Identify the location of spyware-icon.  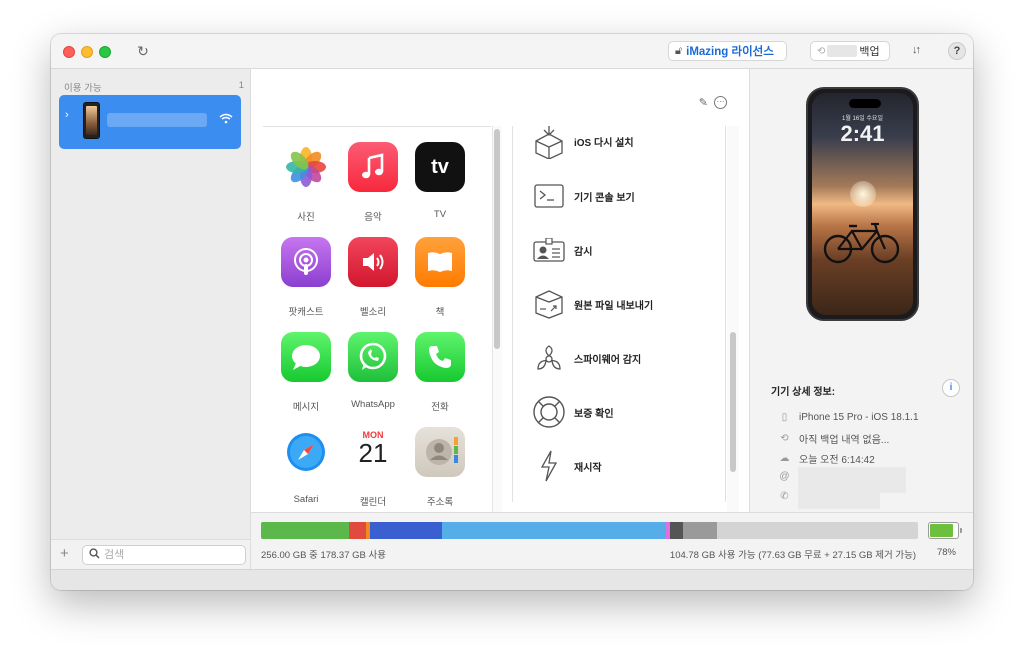
(549, 358).